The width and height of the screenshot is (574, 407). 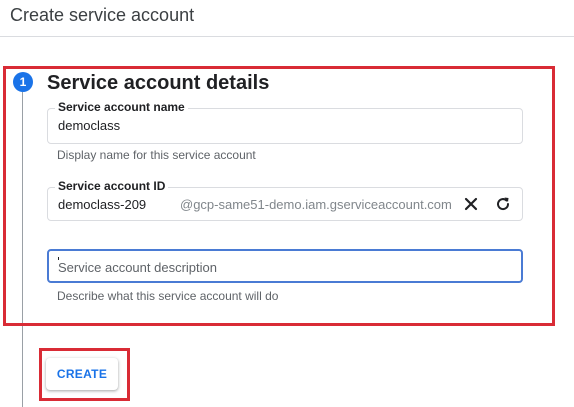 What do you see at coordinates (287, 18) in the screenshot?
I see `page-header: Create service account` at bounding box center [287, 18].